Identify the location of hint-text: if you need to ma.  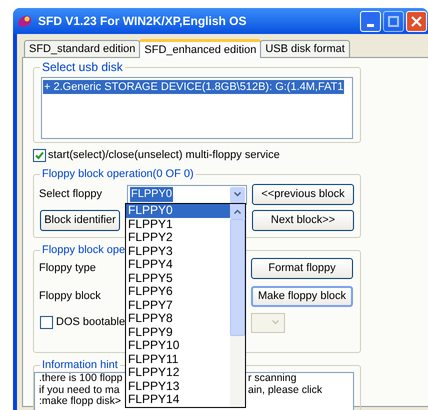
(79, 390).